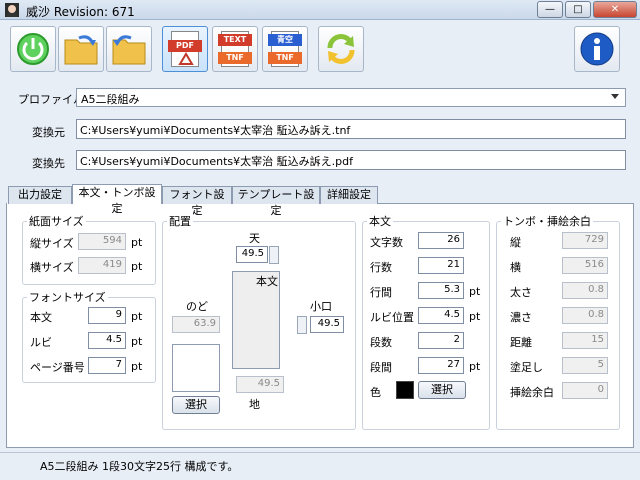 This screenshot has width=640, height=480. Describe the element at coordinates (260, 384) in the screenshot. I see `layout-bottom-field: 49.5` at that location.